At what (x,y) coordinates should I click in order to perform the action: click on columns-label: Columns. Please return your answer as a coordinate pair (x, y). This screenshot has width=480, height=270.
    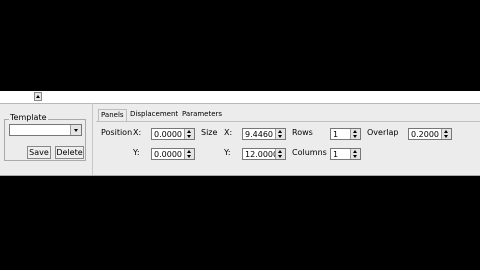
    Looking at the image, I should click on (309, 152).